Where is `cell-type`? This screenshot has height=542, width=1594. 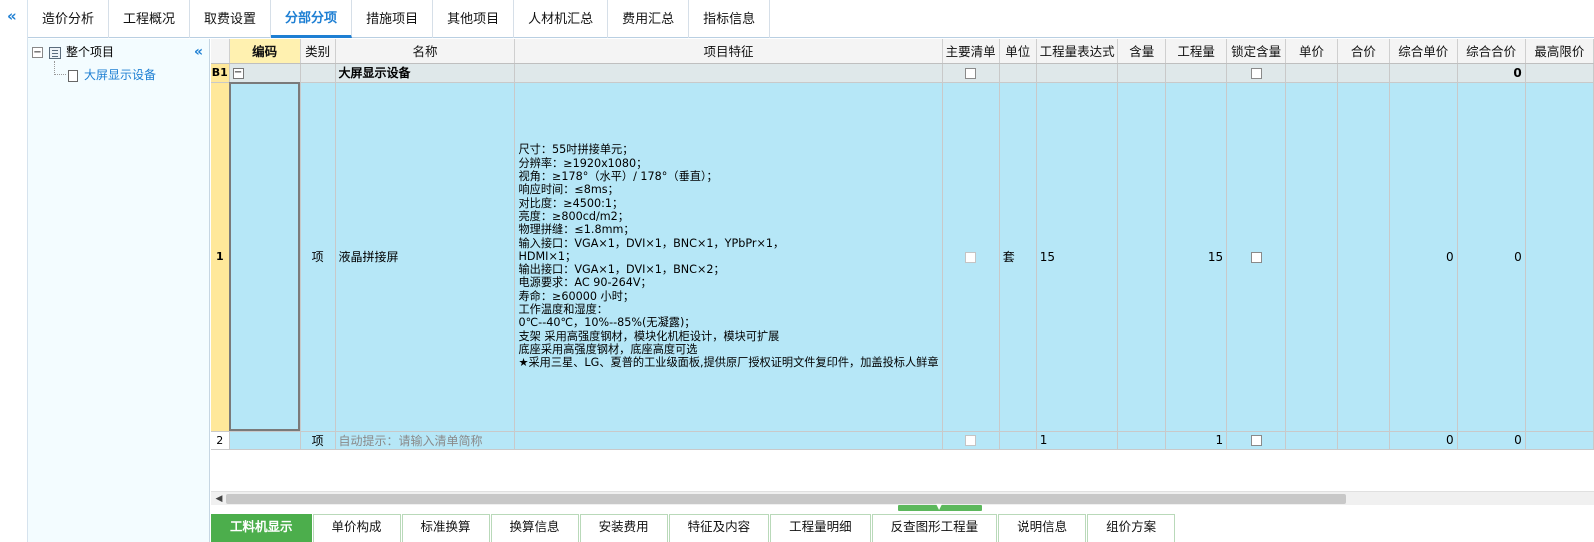 cell-type is located at coordinates (318, 73).